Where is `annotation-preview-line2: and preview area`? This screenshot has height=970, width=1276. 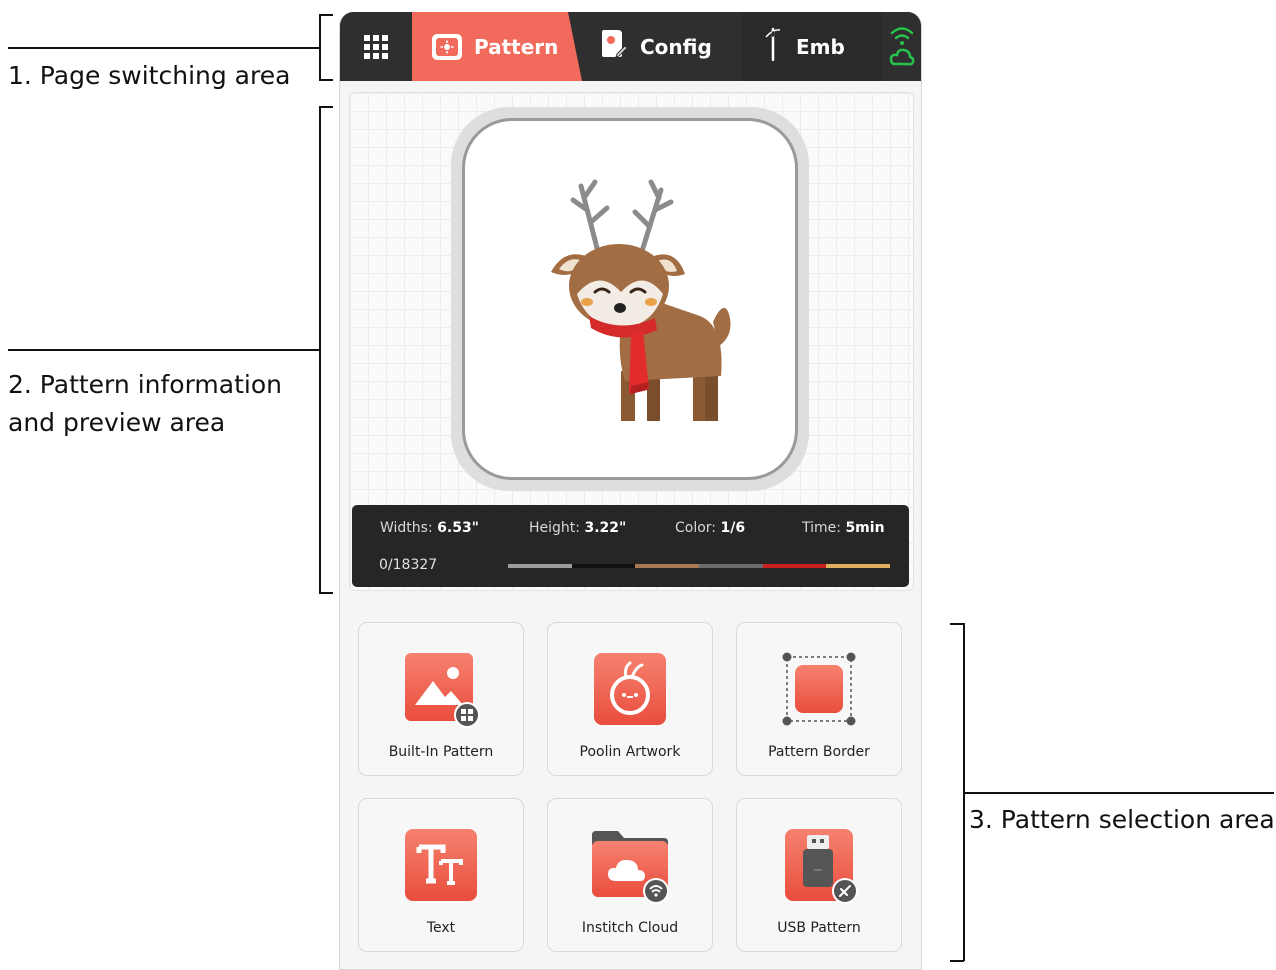
annotation-preview-line2: and preview area is located at coordinates (117, 422).